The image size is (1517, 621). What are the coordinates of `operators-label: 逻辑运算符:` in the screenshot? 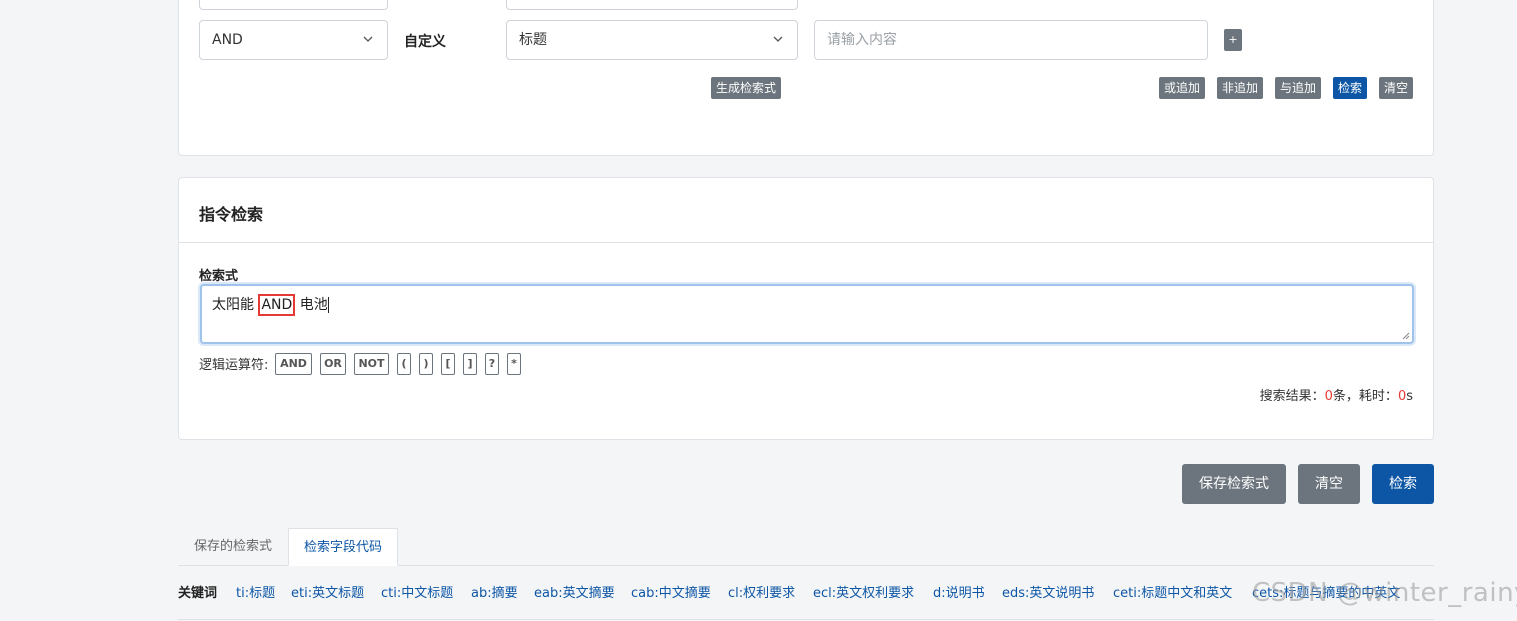 It's located at (234, 365).